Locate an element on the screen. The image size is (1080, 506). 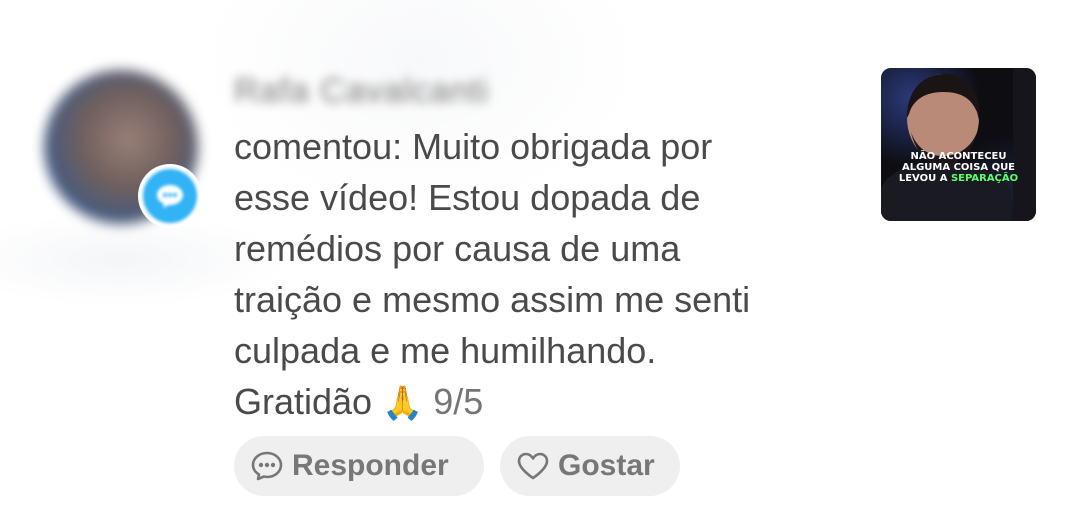
comment-gratitude-text: Gratidão is located at coordinates (303, 401).